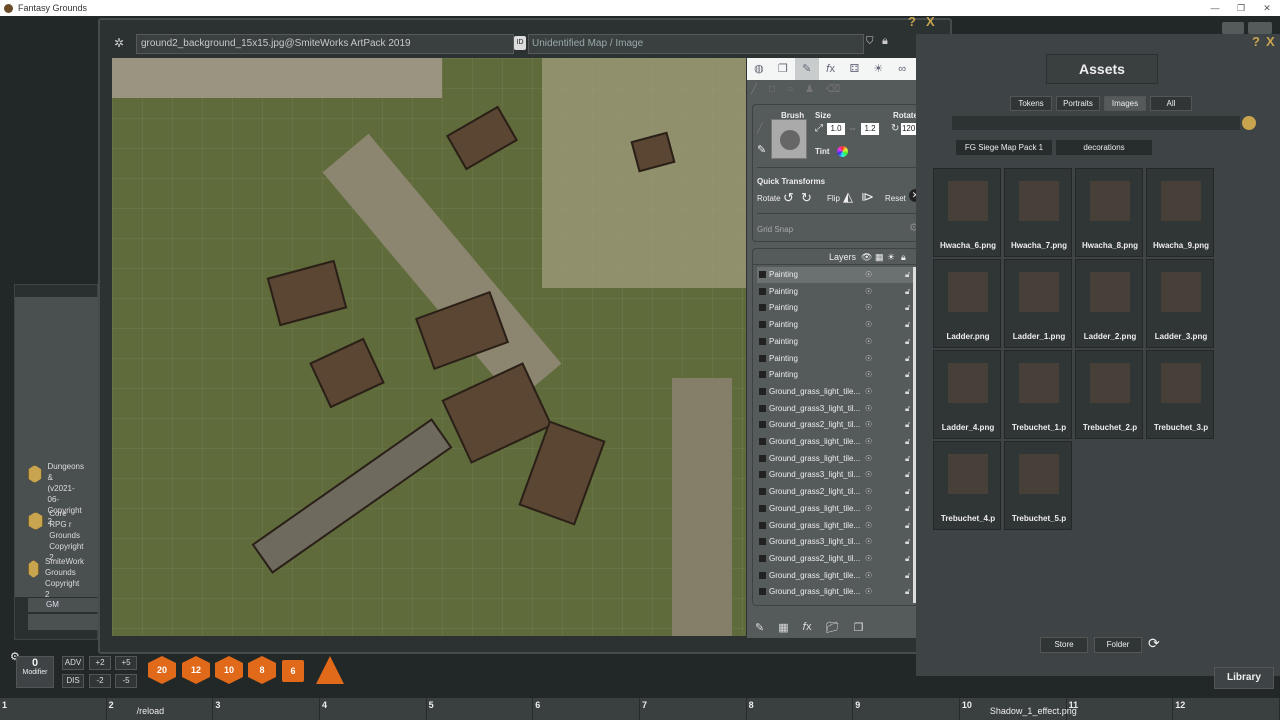  I want to click on stamp-tool-icon: ♟, so click(809, 89).